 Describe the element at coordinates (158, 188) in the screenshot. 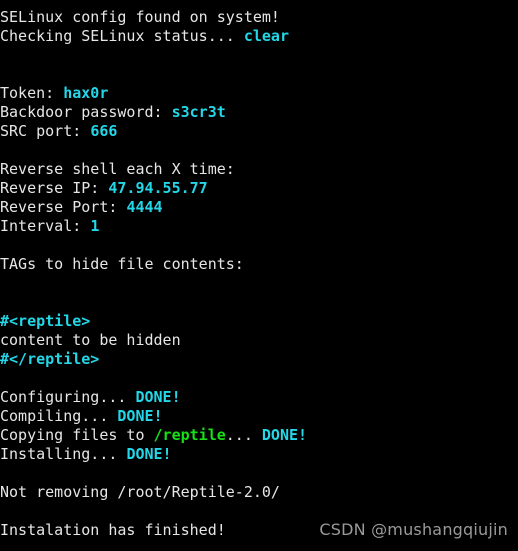

I see `terminal-line-reverse-ip-segment-1: 47.94.55.77` at that location.